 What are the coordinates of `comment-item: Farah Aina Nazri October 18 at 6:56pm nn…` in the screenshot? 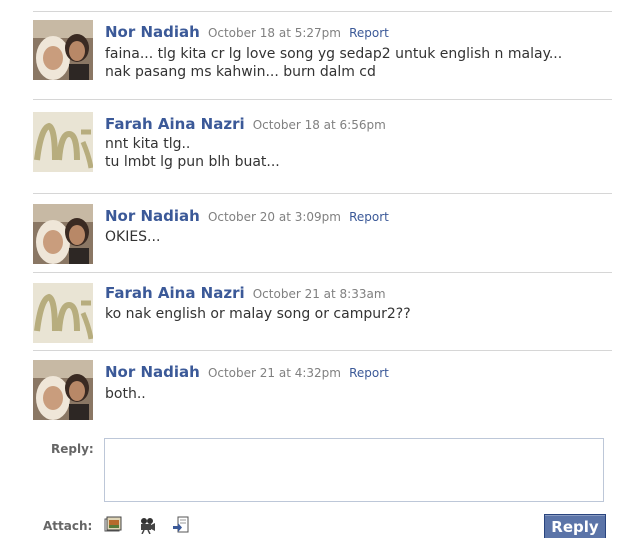 It's located at (320, 143).